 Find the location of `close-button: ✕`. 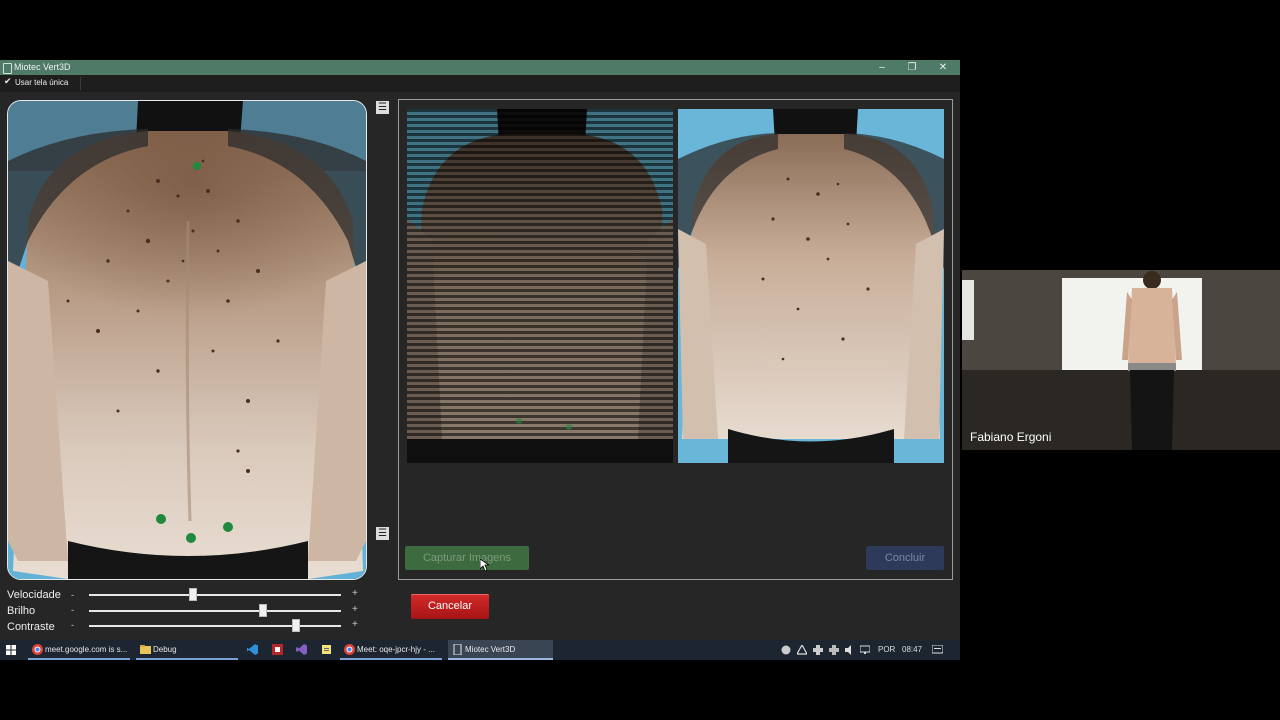

close-button: ✕ is located at coordinates (943, 67).